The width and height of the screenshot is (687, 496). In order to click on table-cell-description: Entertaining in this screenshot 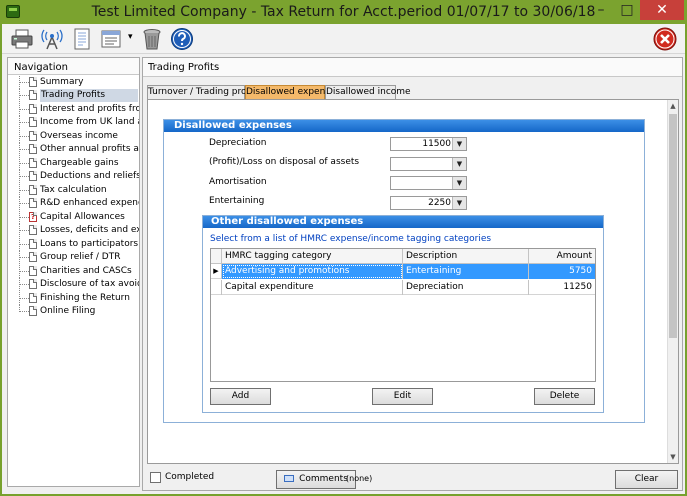, I will do `click(466, 271)`.